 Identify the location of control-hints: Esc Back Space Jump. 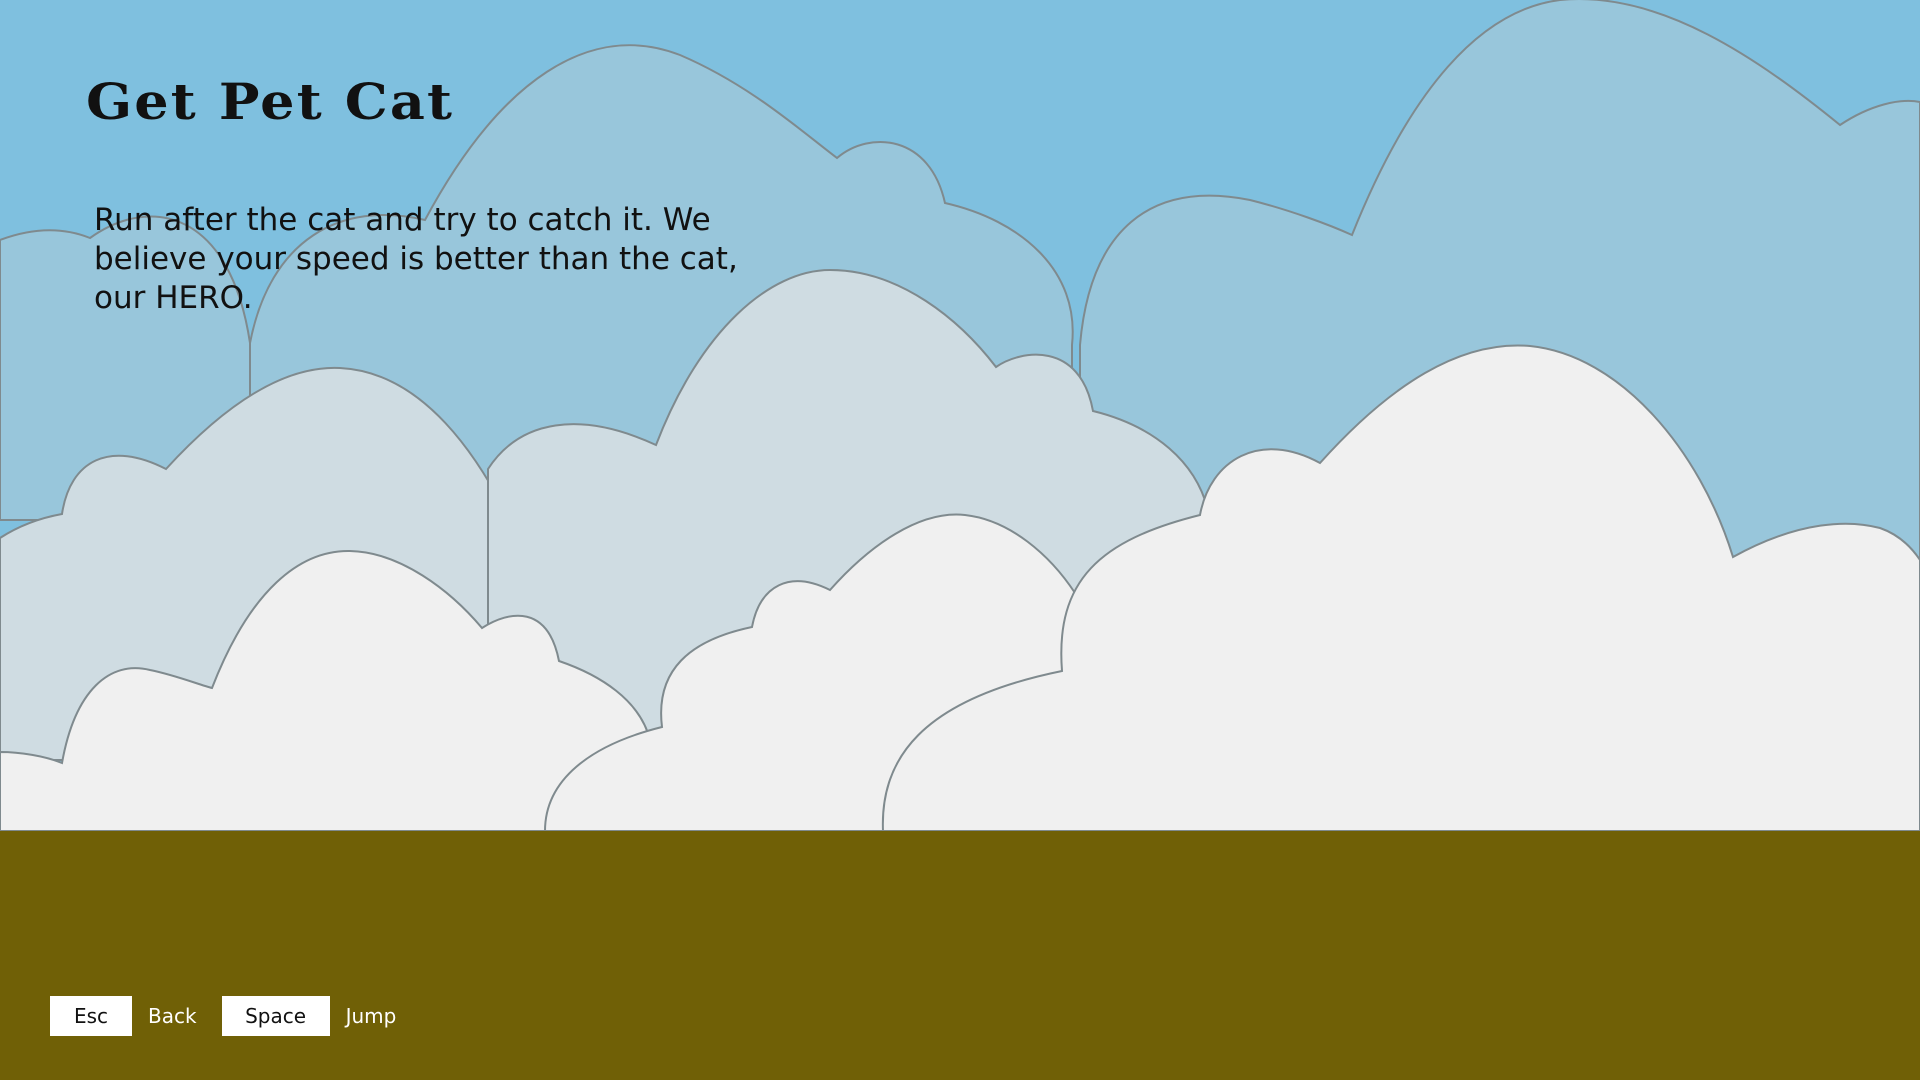
(223, 1016).